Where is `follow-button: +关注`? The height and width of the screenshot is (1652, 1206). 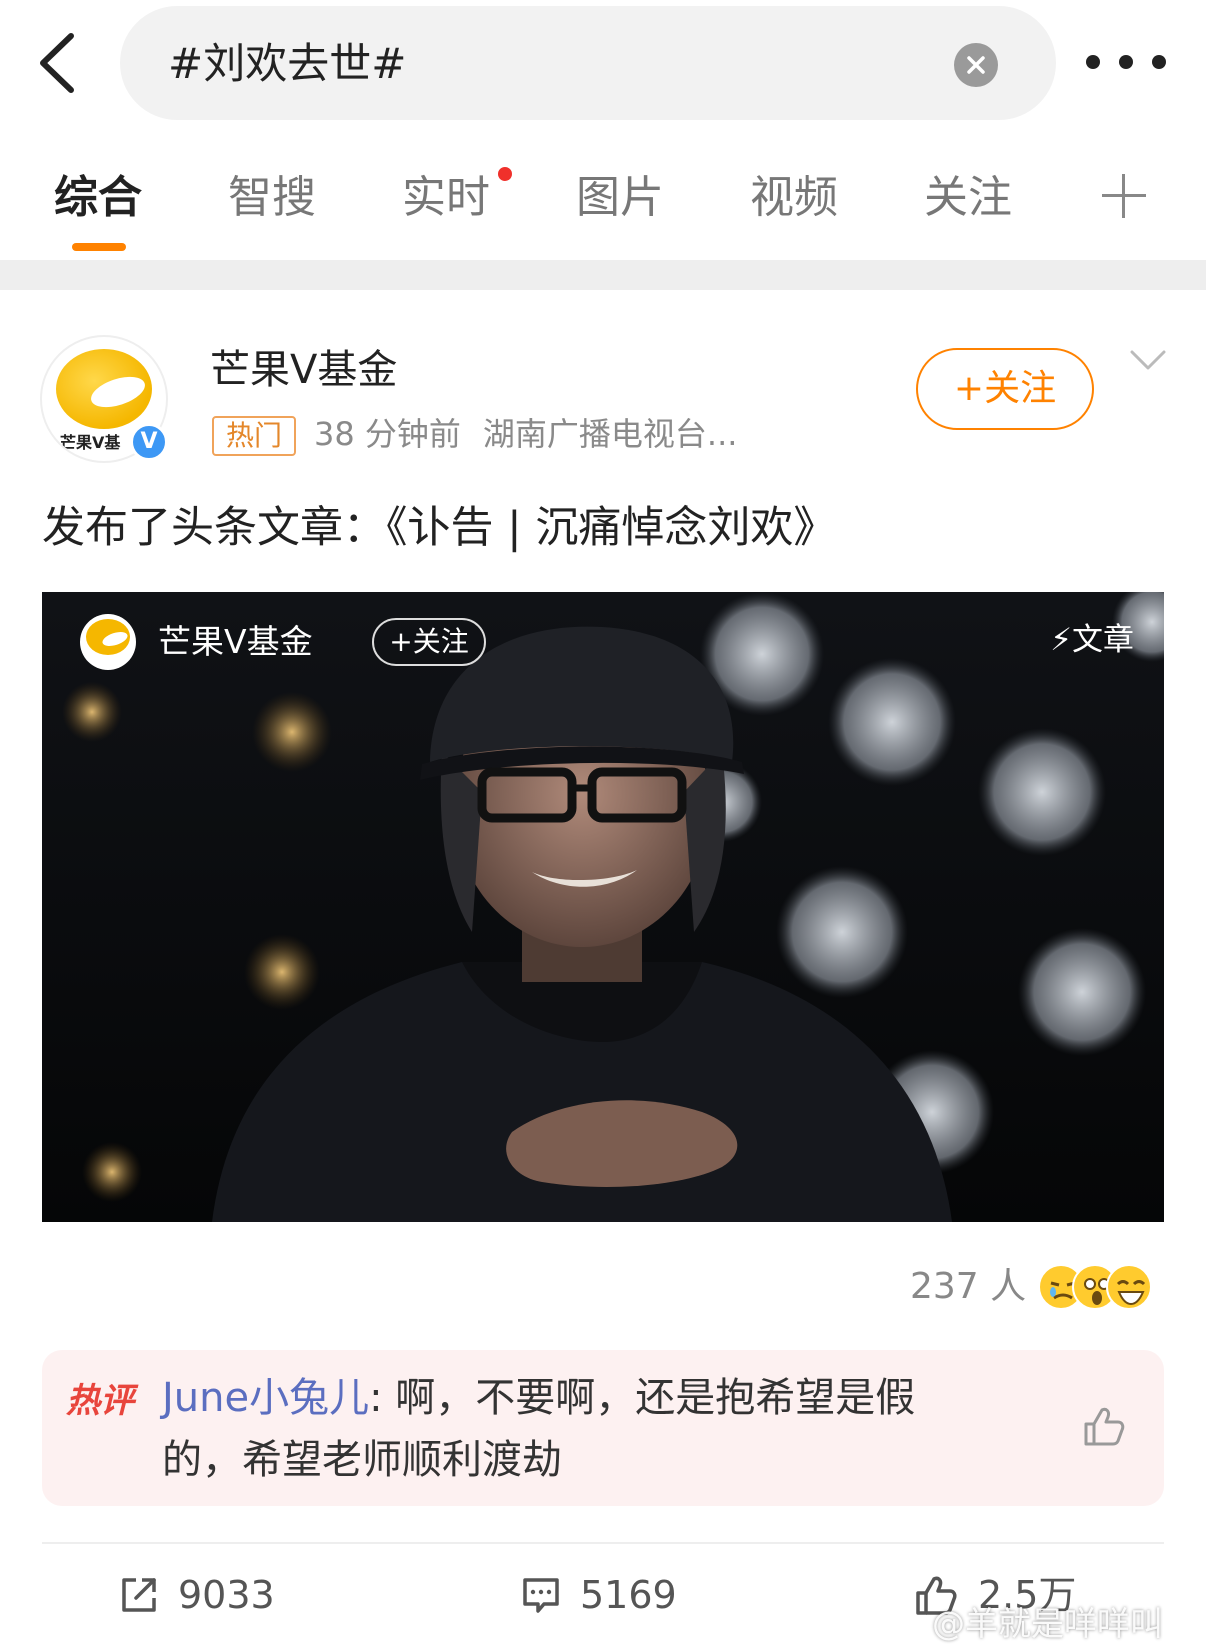 follow-button: +关注 is located at coordinates (1005, 389).